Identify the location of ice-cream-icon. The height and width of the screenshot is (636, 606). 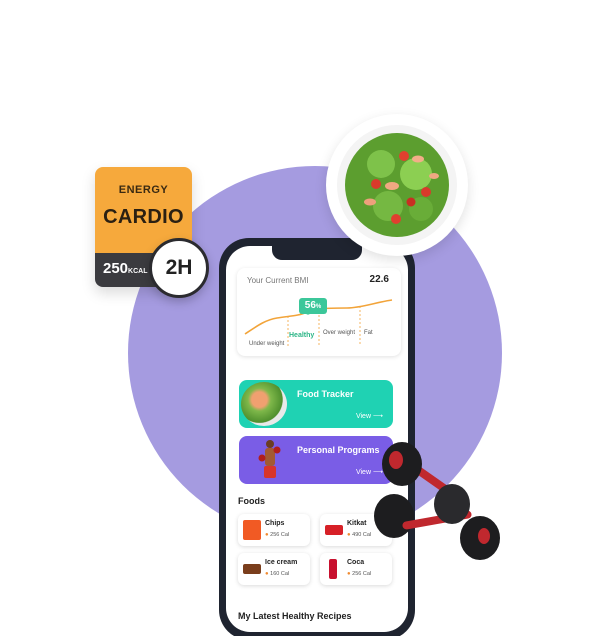
(252, 569).